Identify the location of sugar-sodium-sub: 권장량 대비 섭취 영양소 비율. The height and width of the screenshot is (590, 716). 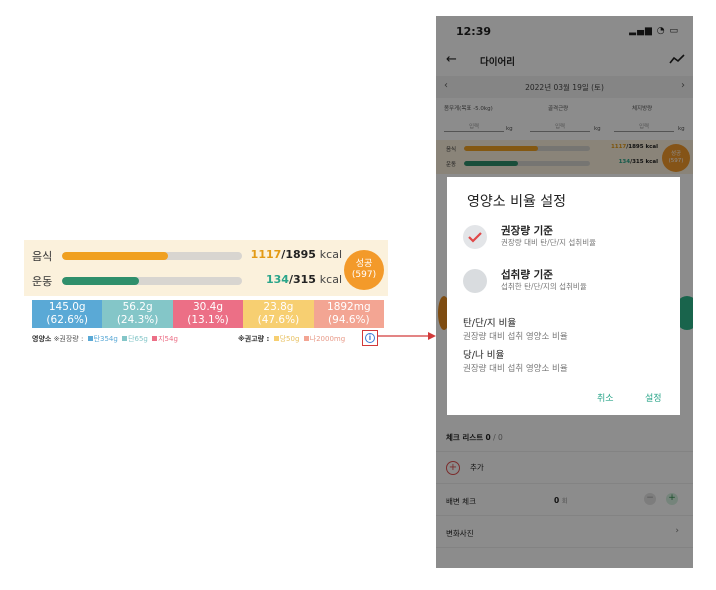
(515, 369).